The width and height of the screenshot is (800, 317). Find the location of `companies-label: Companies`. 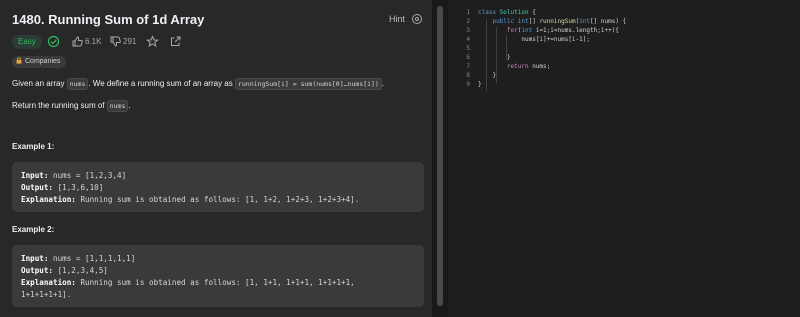

companies-label: Companies is located at coordinates (43, 61).